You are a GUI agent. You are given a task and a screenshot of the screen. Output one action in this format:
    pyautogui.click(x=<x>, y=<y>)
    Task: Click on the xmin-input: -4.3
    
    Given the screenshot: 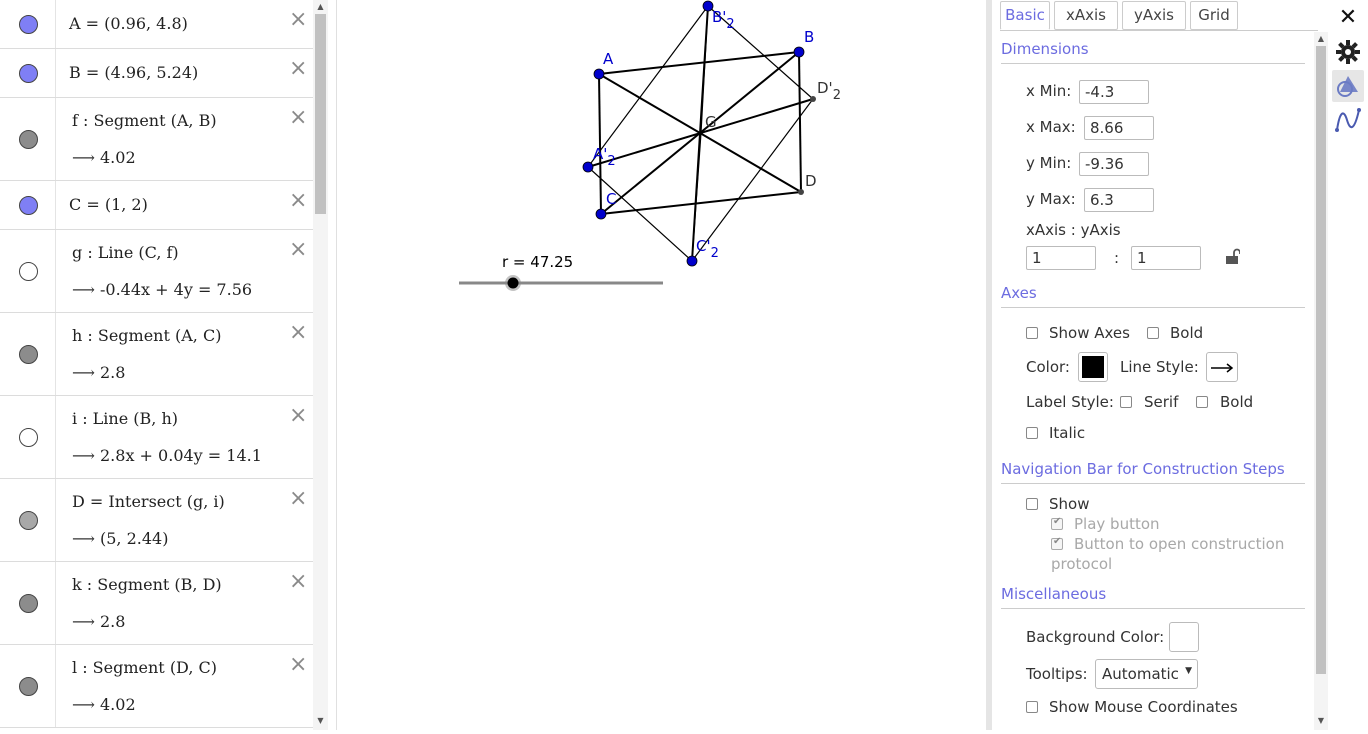 What is the action you would take?
    pyautogui.click(x=1114, y=92)
    